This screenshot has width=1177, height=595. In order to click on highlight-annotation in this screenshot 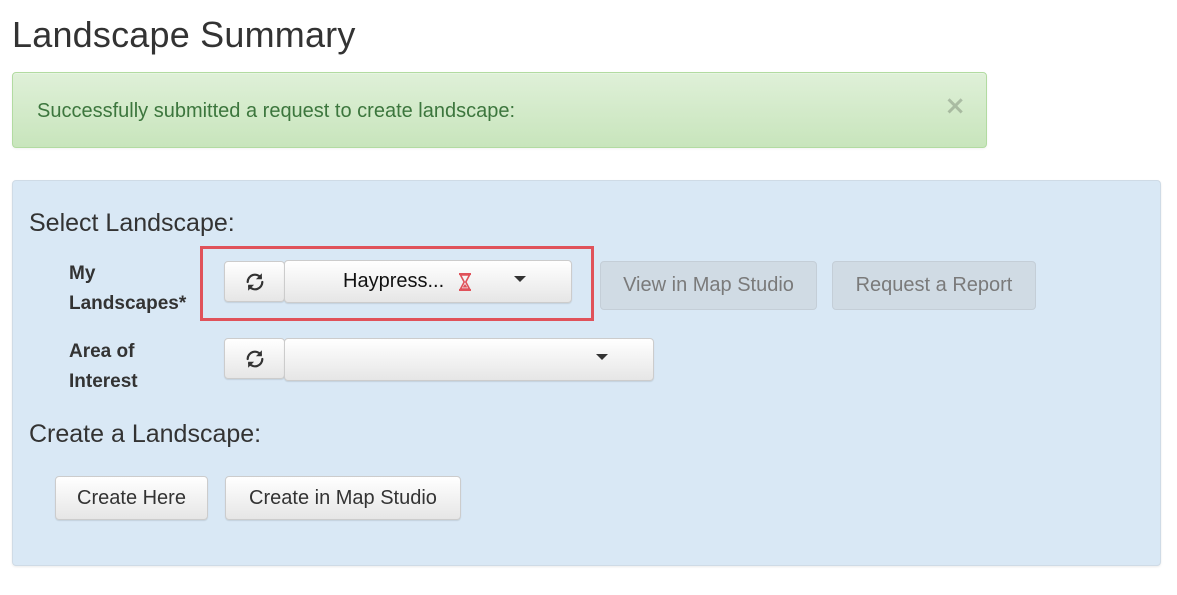, I will do `click(397, 283)`.